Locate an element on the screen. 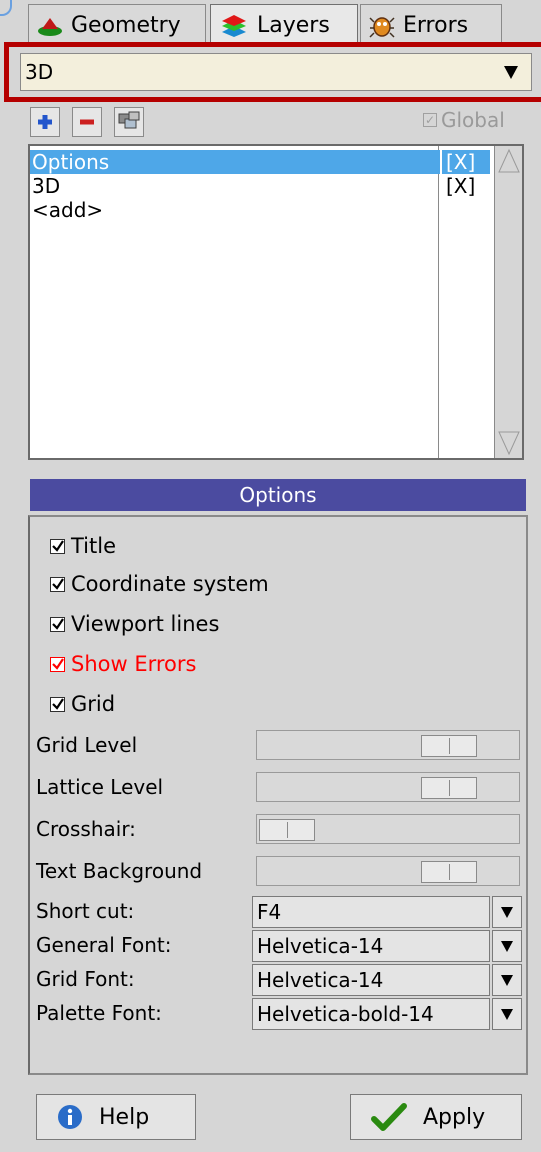  help-label: Help is located at coordinates (124, 1117).